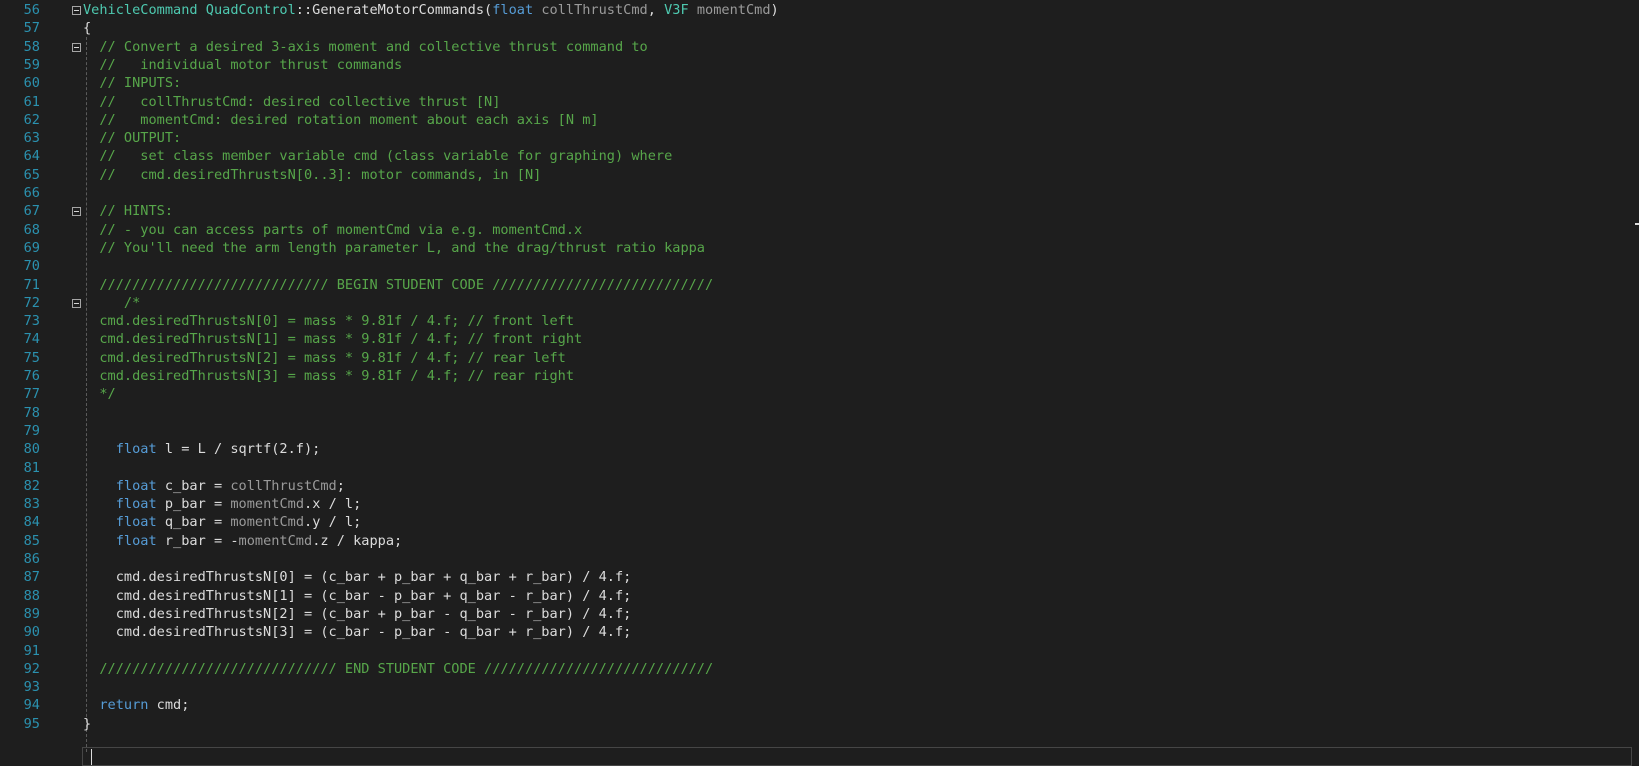 This screenshot has width=1639, height=766. What do you see at coordinates (1637, 224) in the screenshot?
I see `scroll-marker` at bounding box center [1637, 224].